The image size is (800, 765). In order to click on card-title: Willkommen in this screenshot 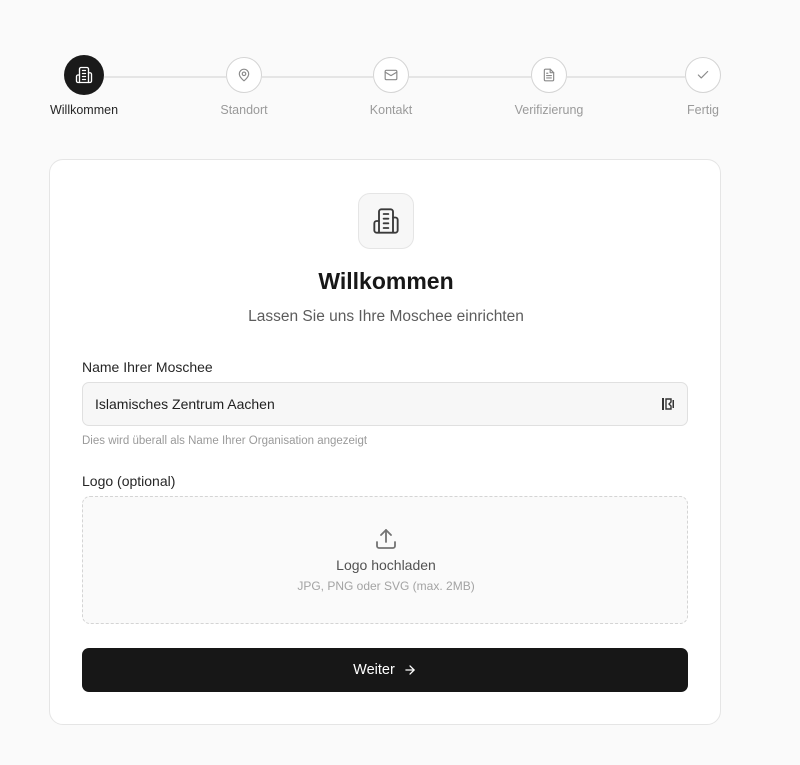, I will do `click(386, 281)`.